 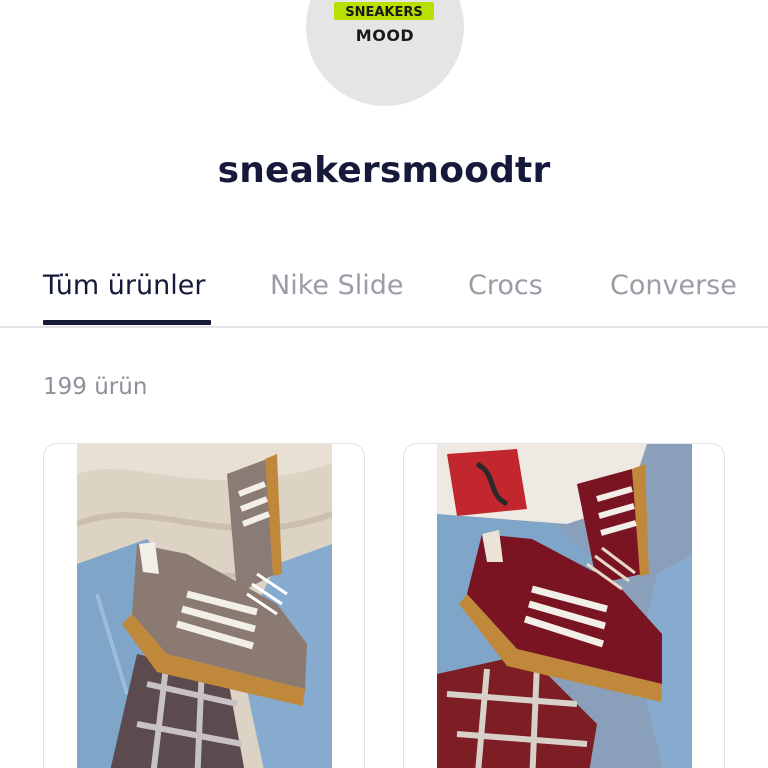 I want to click on sneakers-logo-graphic: SNEAKERS, so click(x=384, y=11).